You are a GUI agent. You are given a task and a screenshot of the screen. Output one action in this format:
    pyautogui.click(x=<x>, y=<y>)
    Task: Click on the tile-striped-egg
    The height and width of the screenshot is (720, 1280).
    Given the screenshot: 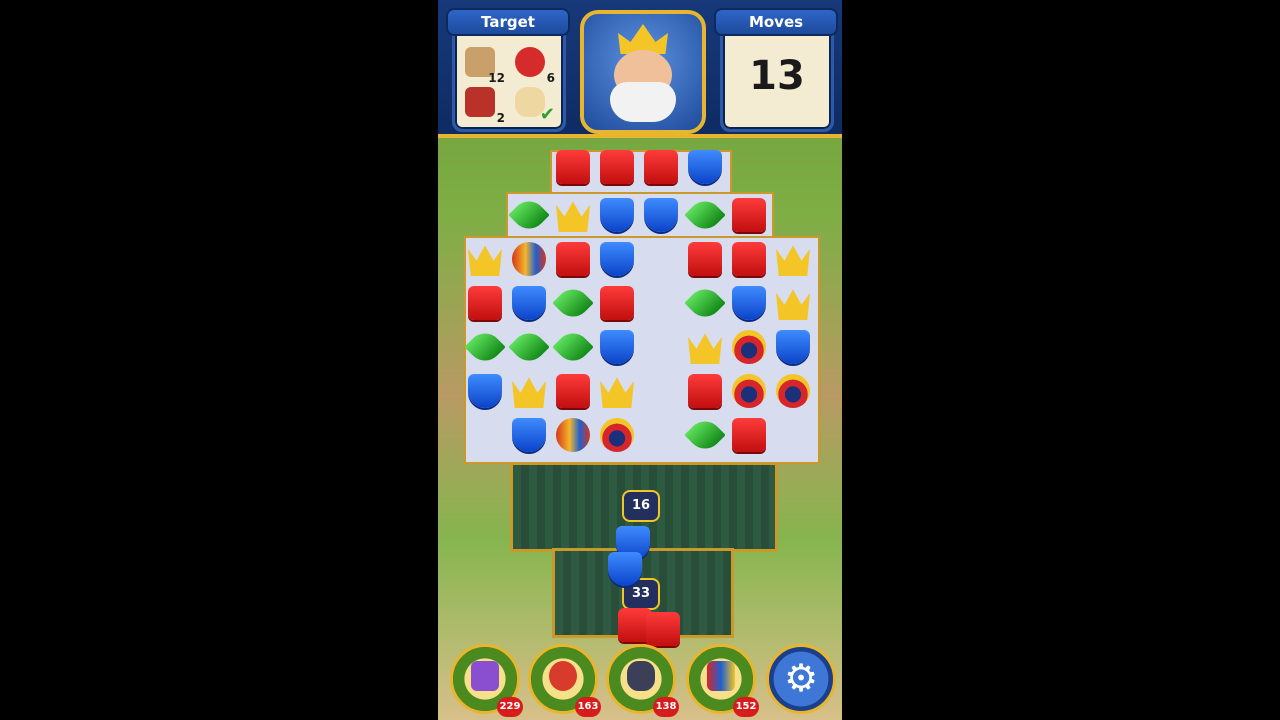 What is the action you would take?
    pyautogui.click(x=573, y=435)
    